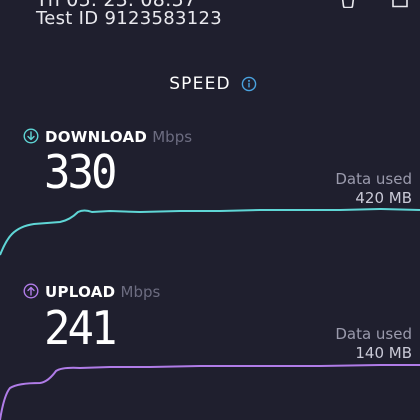 The height and width of the screenshot is (420, 420). I want to click on download-data-used-label: Data used, so click(373, 179).